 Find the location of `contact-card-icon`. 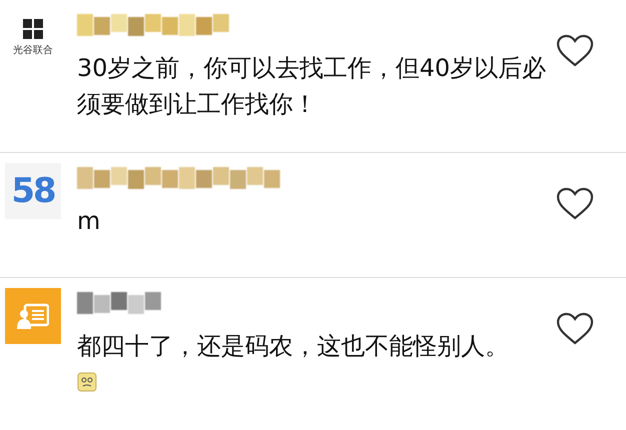

contact-card-icon is located at coordinates (33, 316).